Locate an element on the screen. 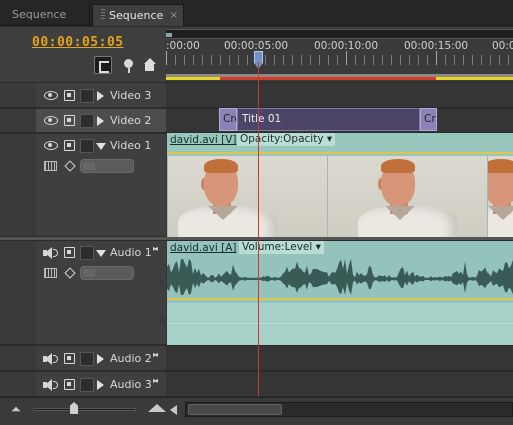 This screenshot has width=513, height=425. add-marker-icon is located at coordinates (129, 65).